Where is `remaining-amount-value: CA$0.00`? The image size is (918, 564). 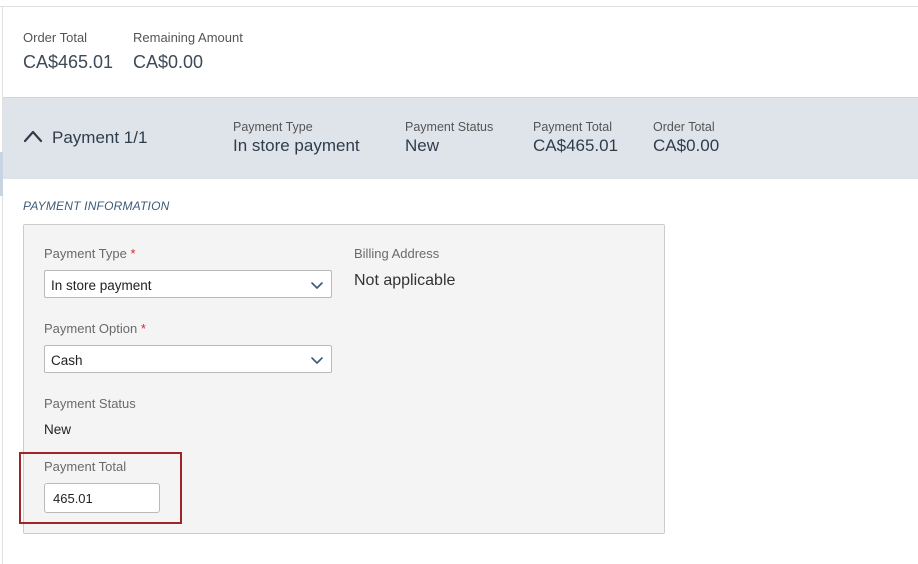 remaining-amount-value: CA$0.00 is located at coordinates (168, 62).